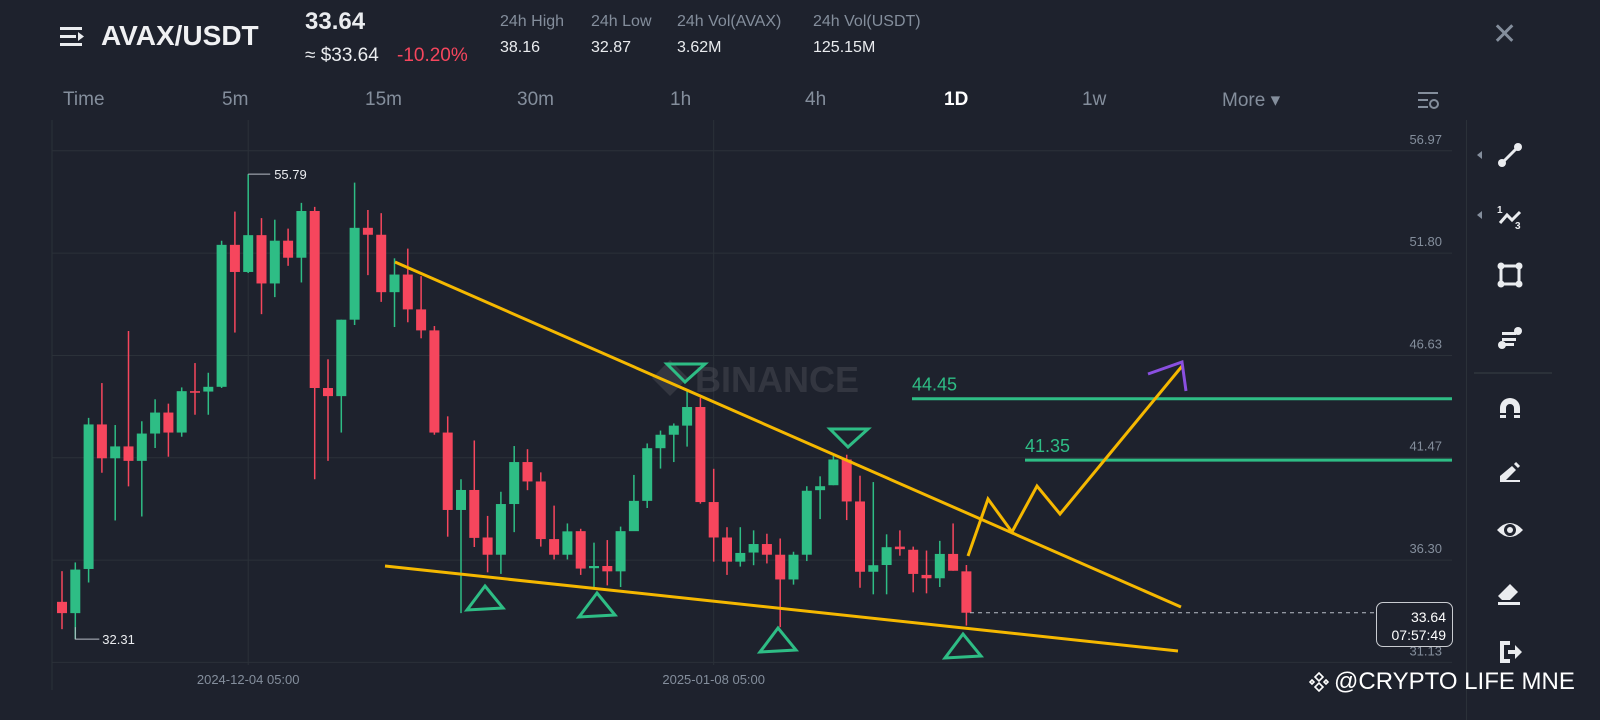 Image resolution: width=1600 pixels, height=720 pixels. What do you see at coordinates (1510, 592) in the screenshot?
I see `eraser-icon` at bounding box center [1510, 592].